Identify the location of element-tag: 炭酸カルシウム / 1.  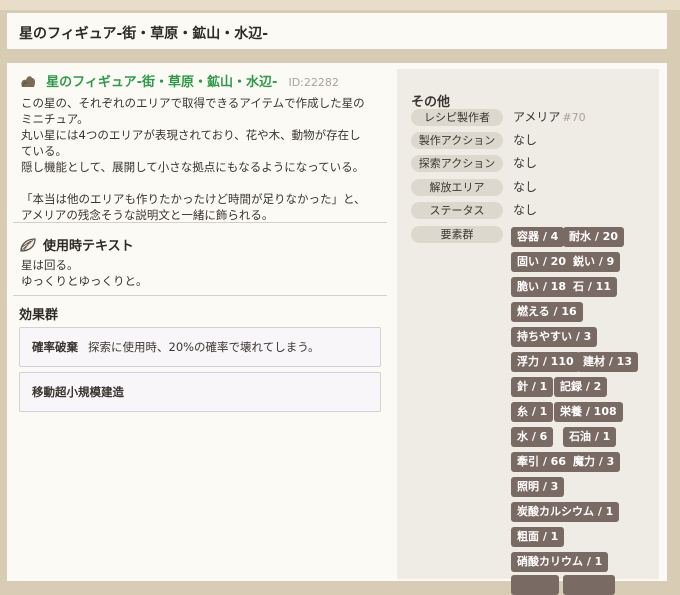
(565, 512).